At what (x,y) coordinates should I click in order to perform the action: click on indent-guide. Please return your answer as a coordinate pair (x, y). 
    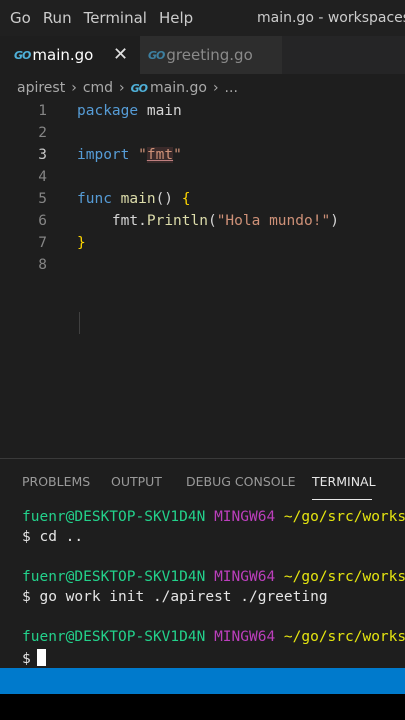
    Looking at the image, I should click on (79, 323).